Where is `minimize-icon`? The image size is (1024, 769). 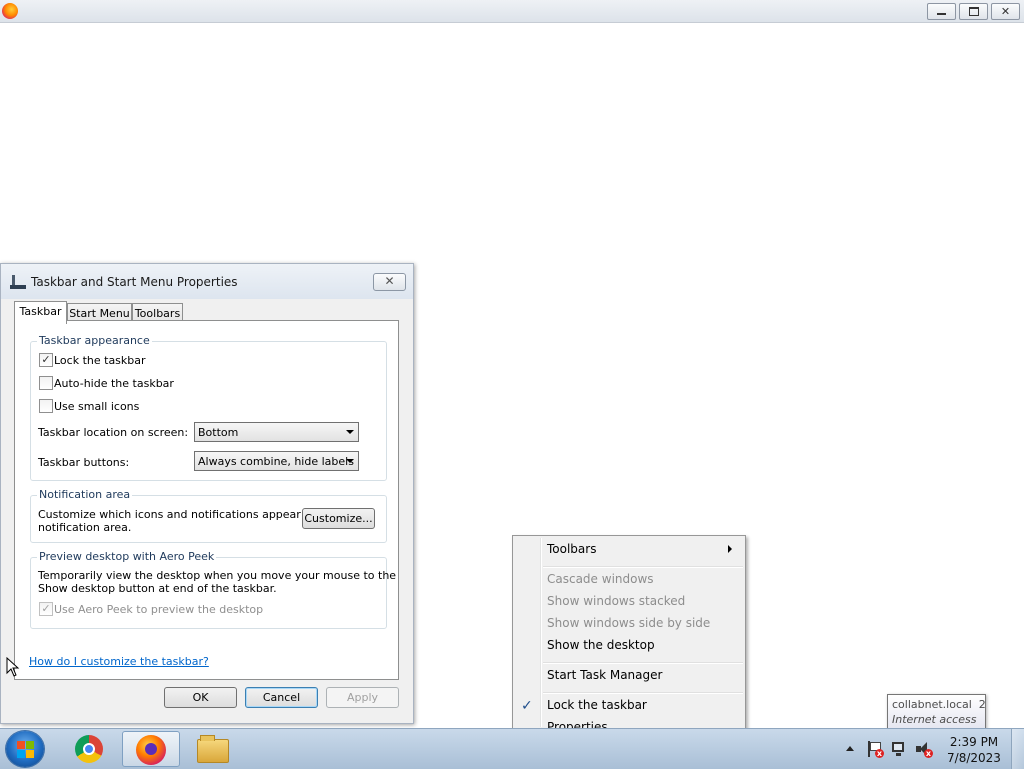 minimize-icon is located at coordinates (941, 14).